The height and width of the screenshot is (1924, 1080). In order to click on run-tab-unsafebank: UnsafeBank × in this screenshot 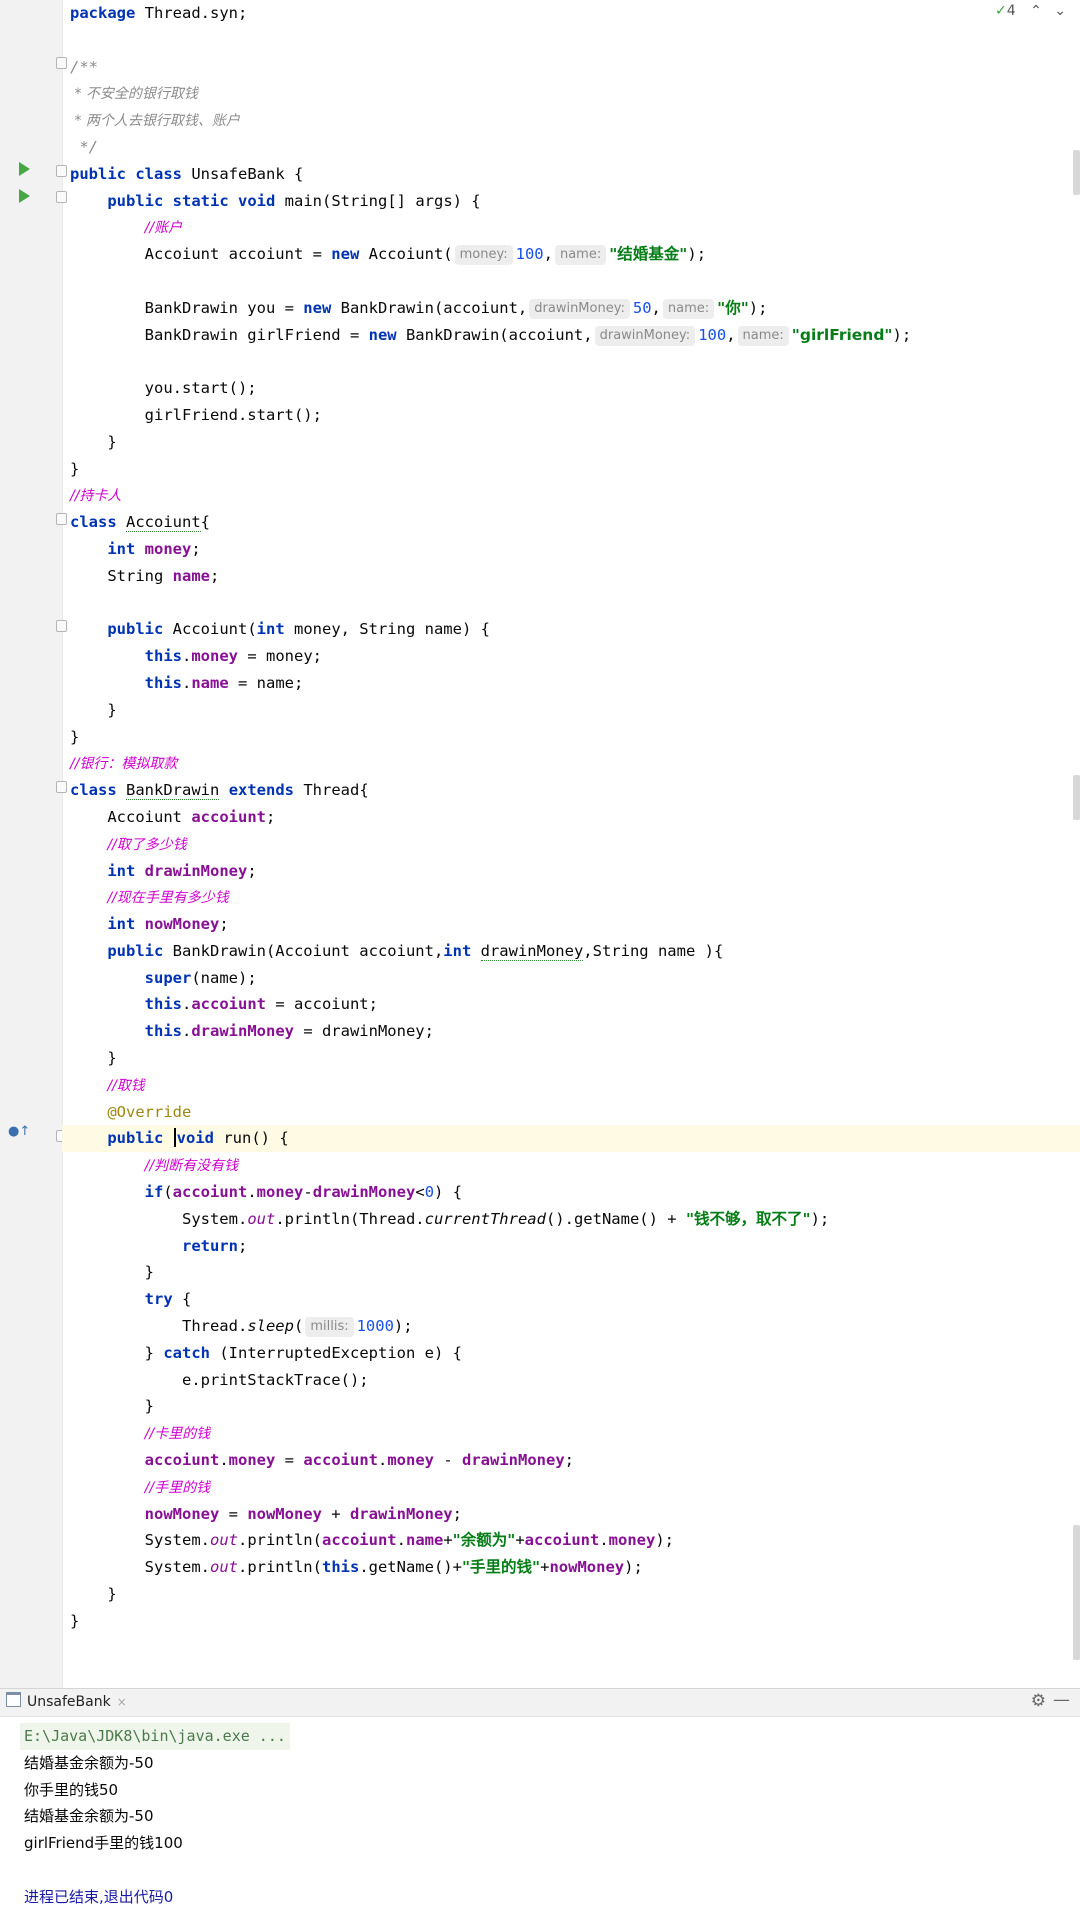, I will do `click(66, 1702)`.